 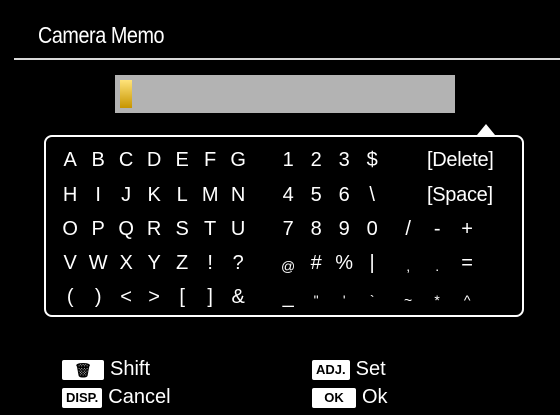 What do you see at coordinates (287, 59) in the screenshot?
I see `title-divider` at bounding box center [287, 59].